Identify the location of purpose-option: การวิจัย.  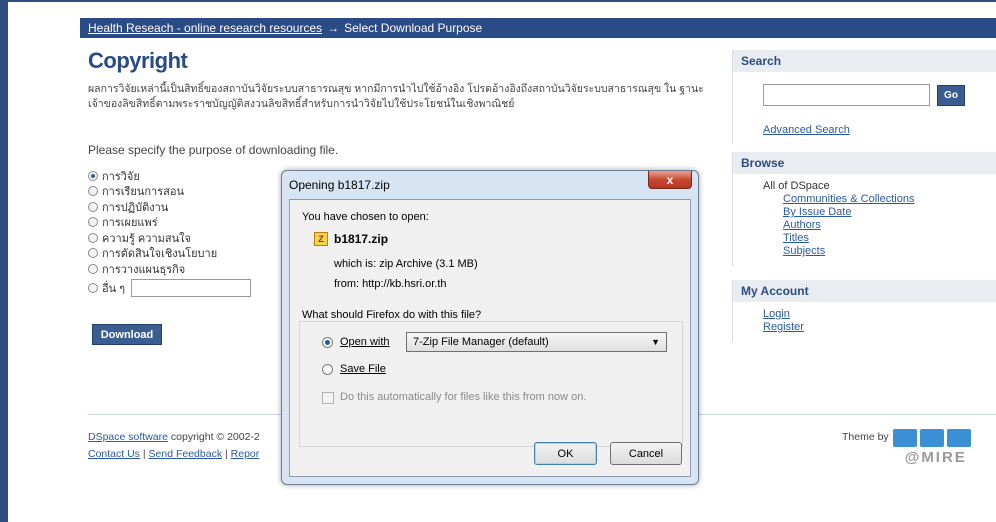
(169, 176).